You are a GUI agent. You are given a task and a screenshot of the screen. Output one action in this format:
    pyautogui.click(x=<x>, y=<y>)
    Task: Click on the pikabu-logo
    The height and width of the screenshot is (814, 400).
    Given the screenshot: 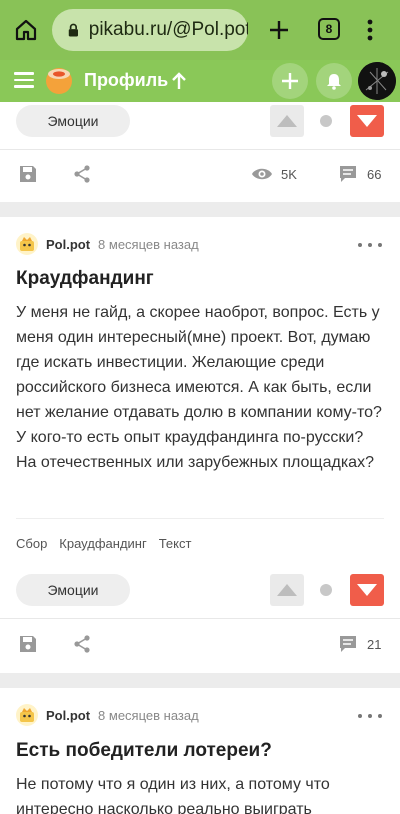 What is the action you would take?
    pyautogui.click(x=59, y=80)
    